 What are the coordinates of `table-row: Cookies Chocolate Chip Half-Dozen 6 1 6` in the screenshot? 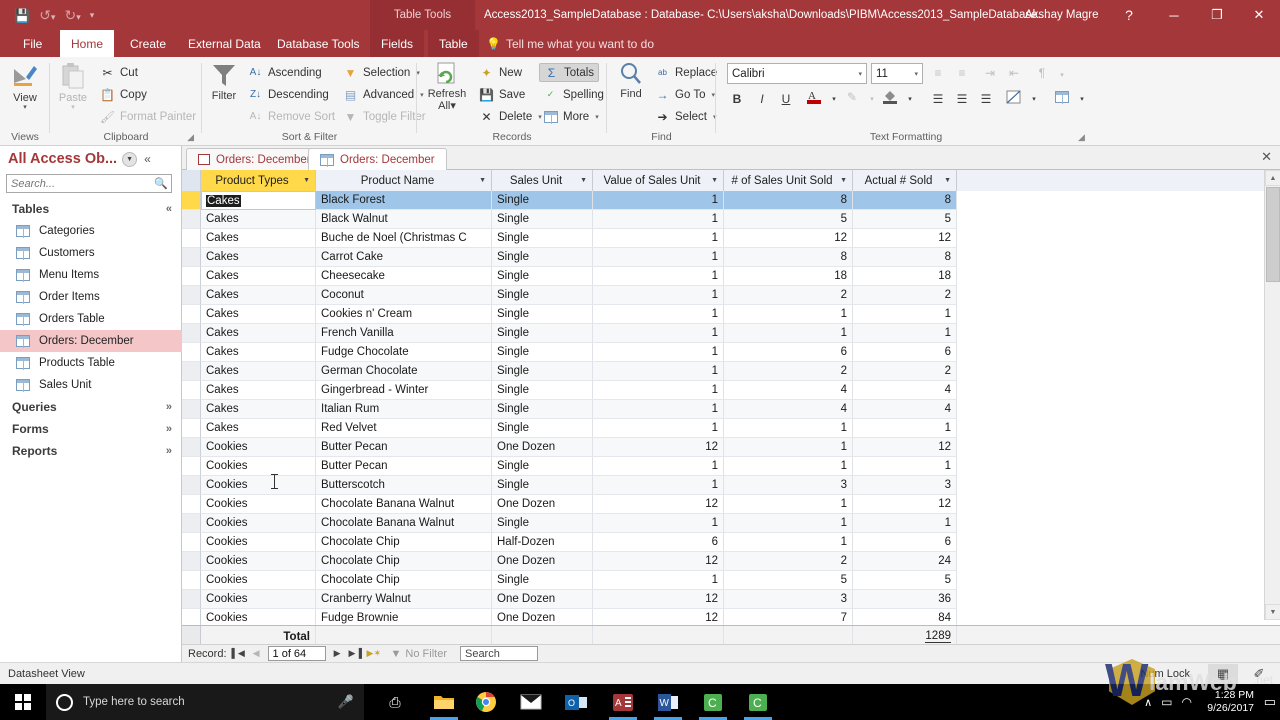 It's located at (731, 542).